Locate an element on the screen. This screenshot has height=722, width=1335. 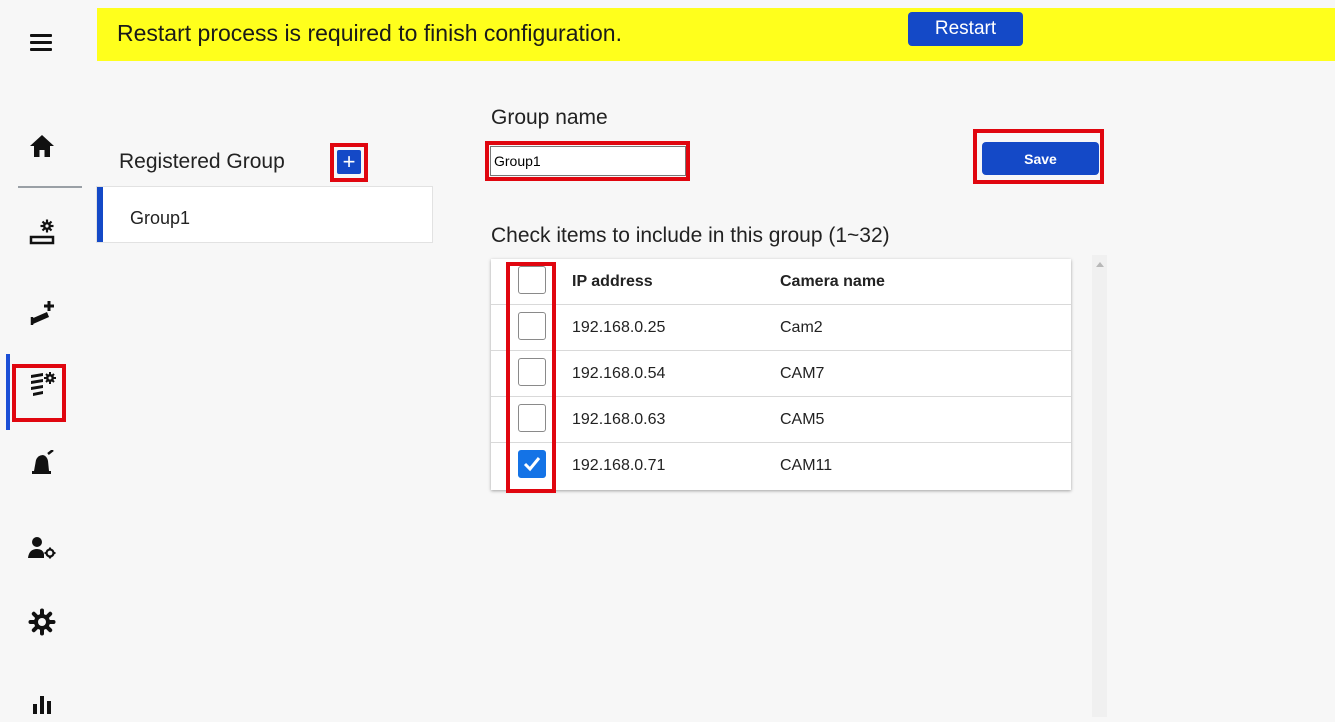
scroll-up-arrow-icon is located at coordinates (1100, 264).